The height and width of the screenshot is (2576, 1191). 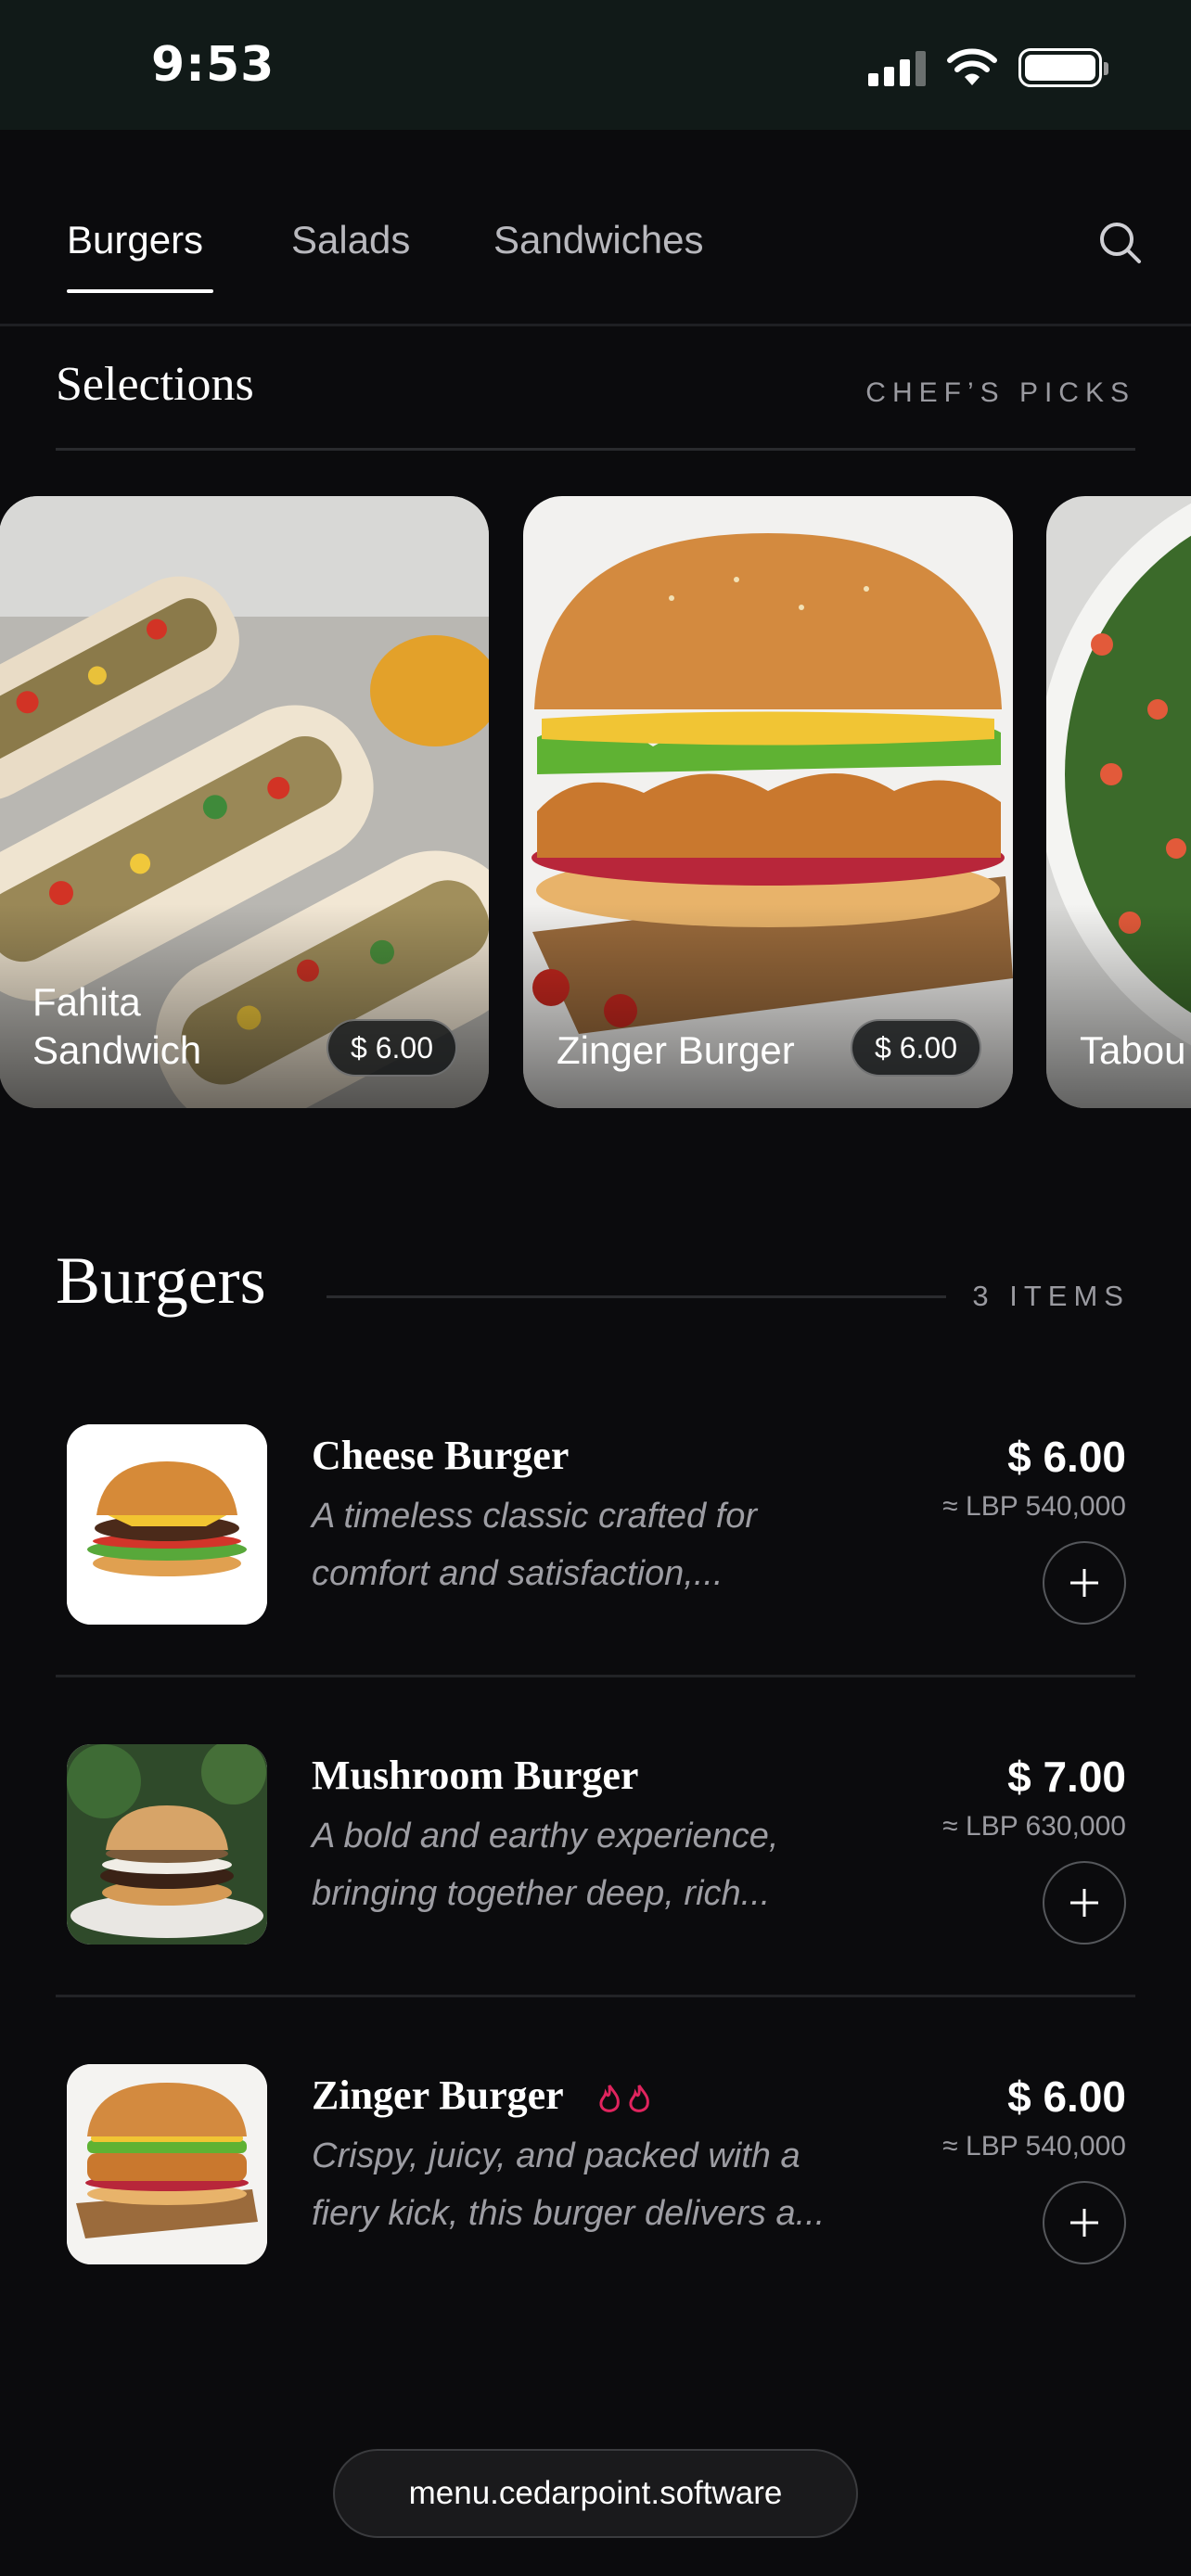 I want to click on item-name: Zinger Burger, so click(x=482, y=2096).